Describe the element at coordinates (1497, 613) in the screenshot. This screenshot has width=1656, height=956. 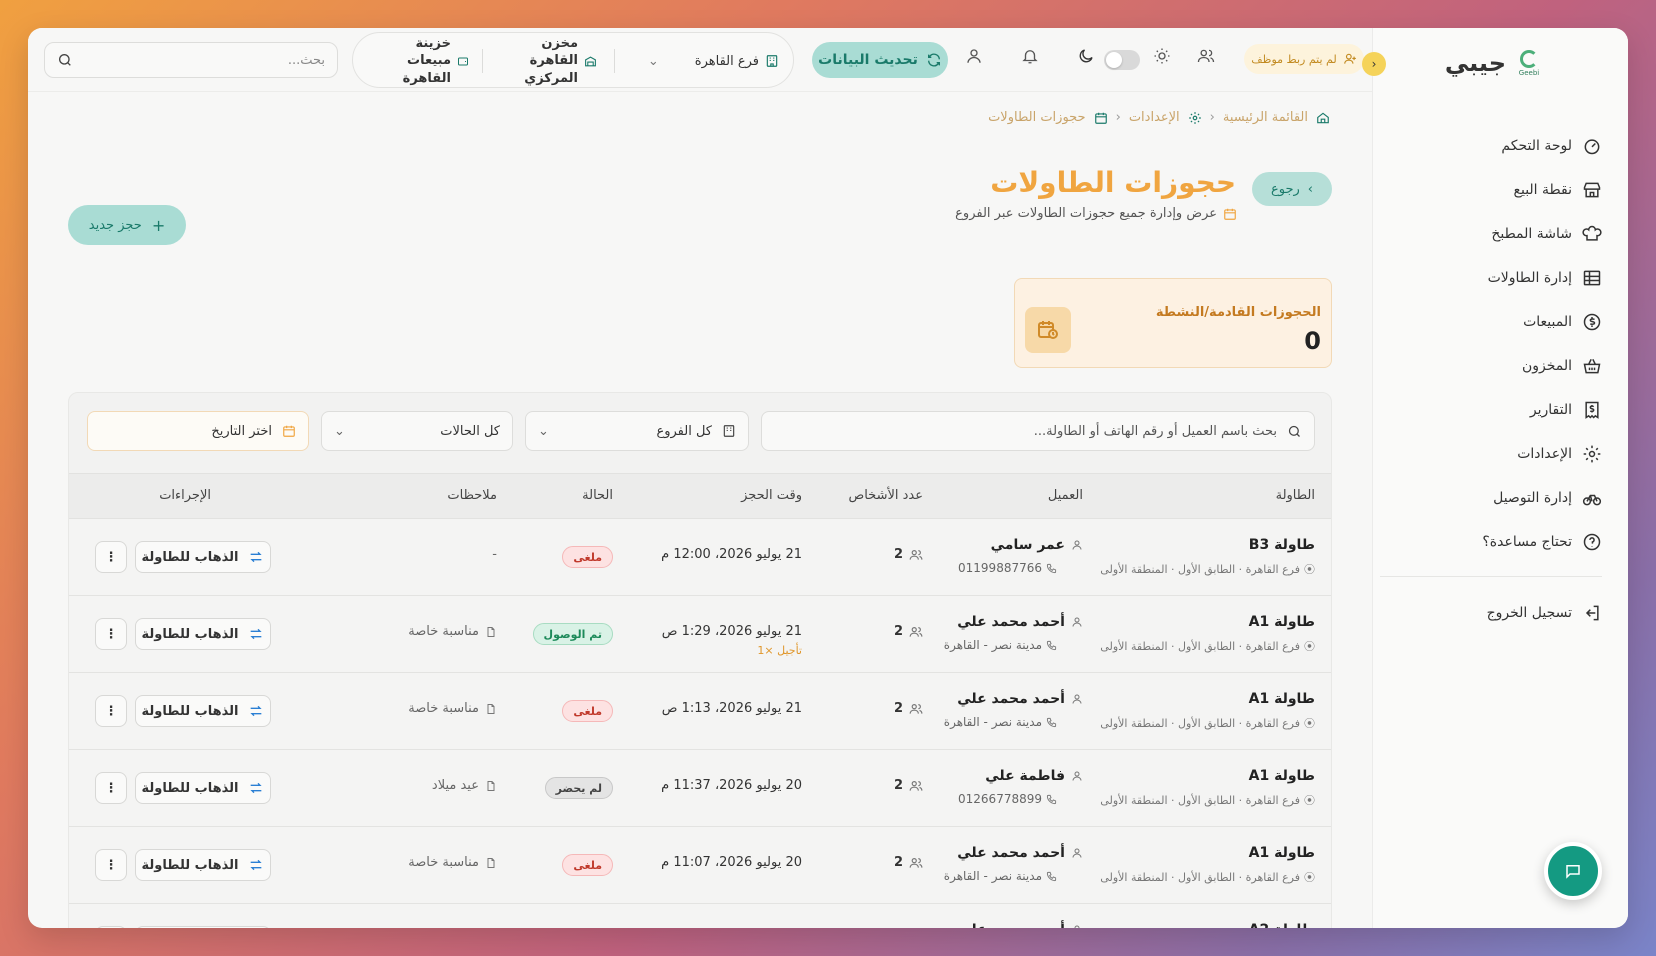
I see `logout-button: تسجيل الخروج` at that location.